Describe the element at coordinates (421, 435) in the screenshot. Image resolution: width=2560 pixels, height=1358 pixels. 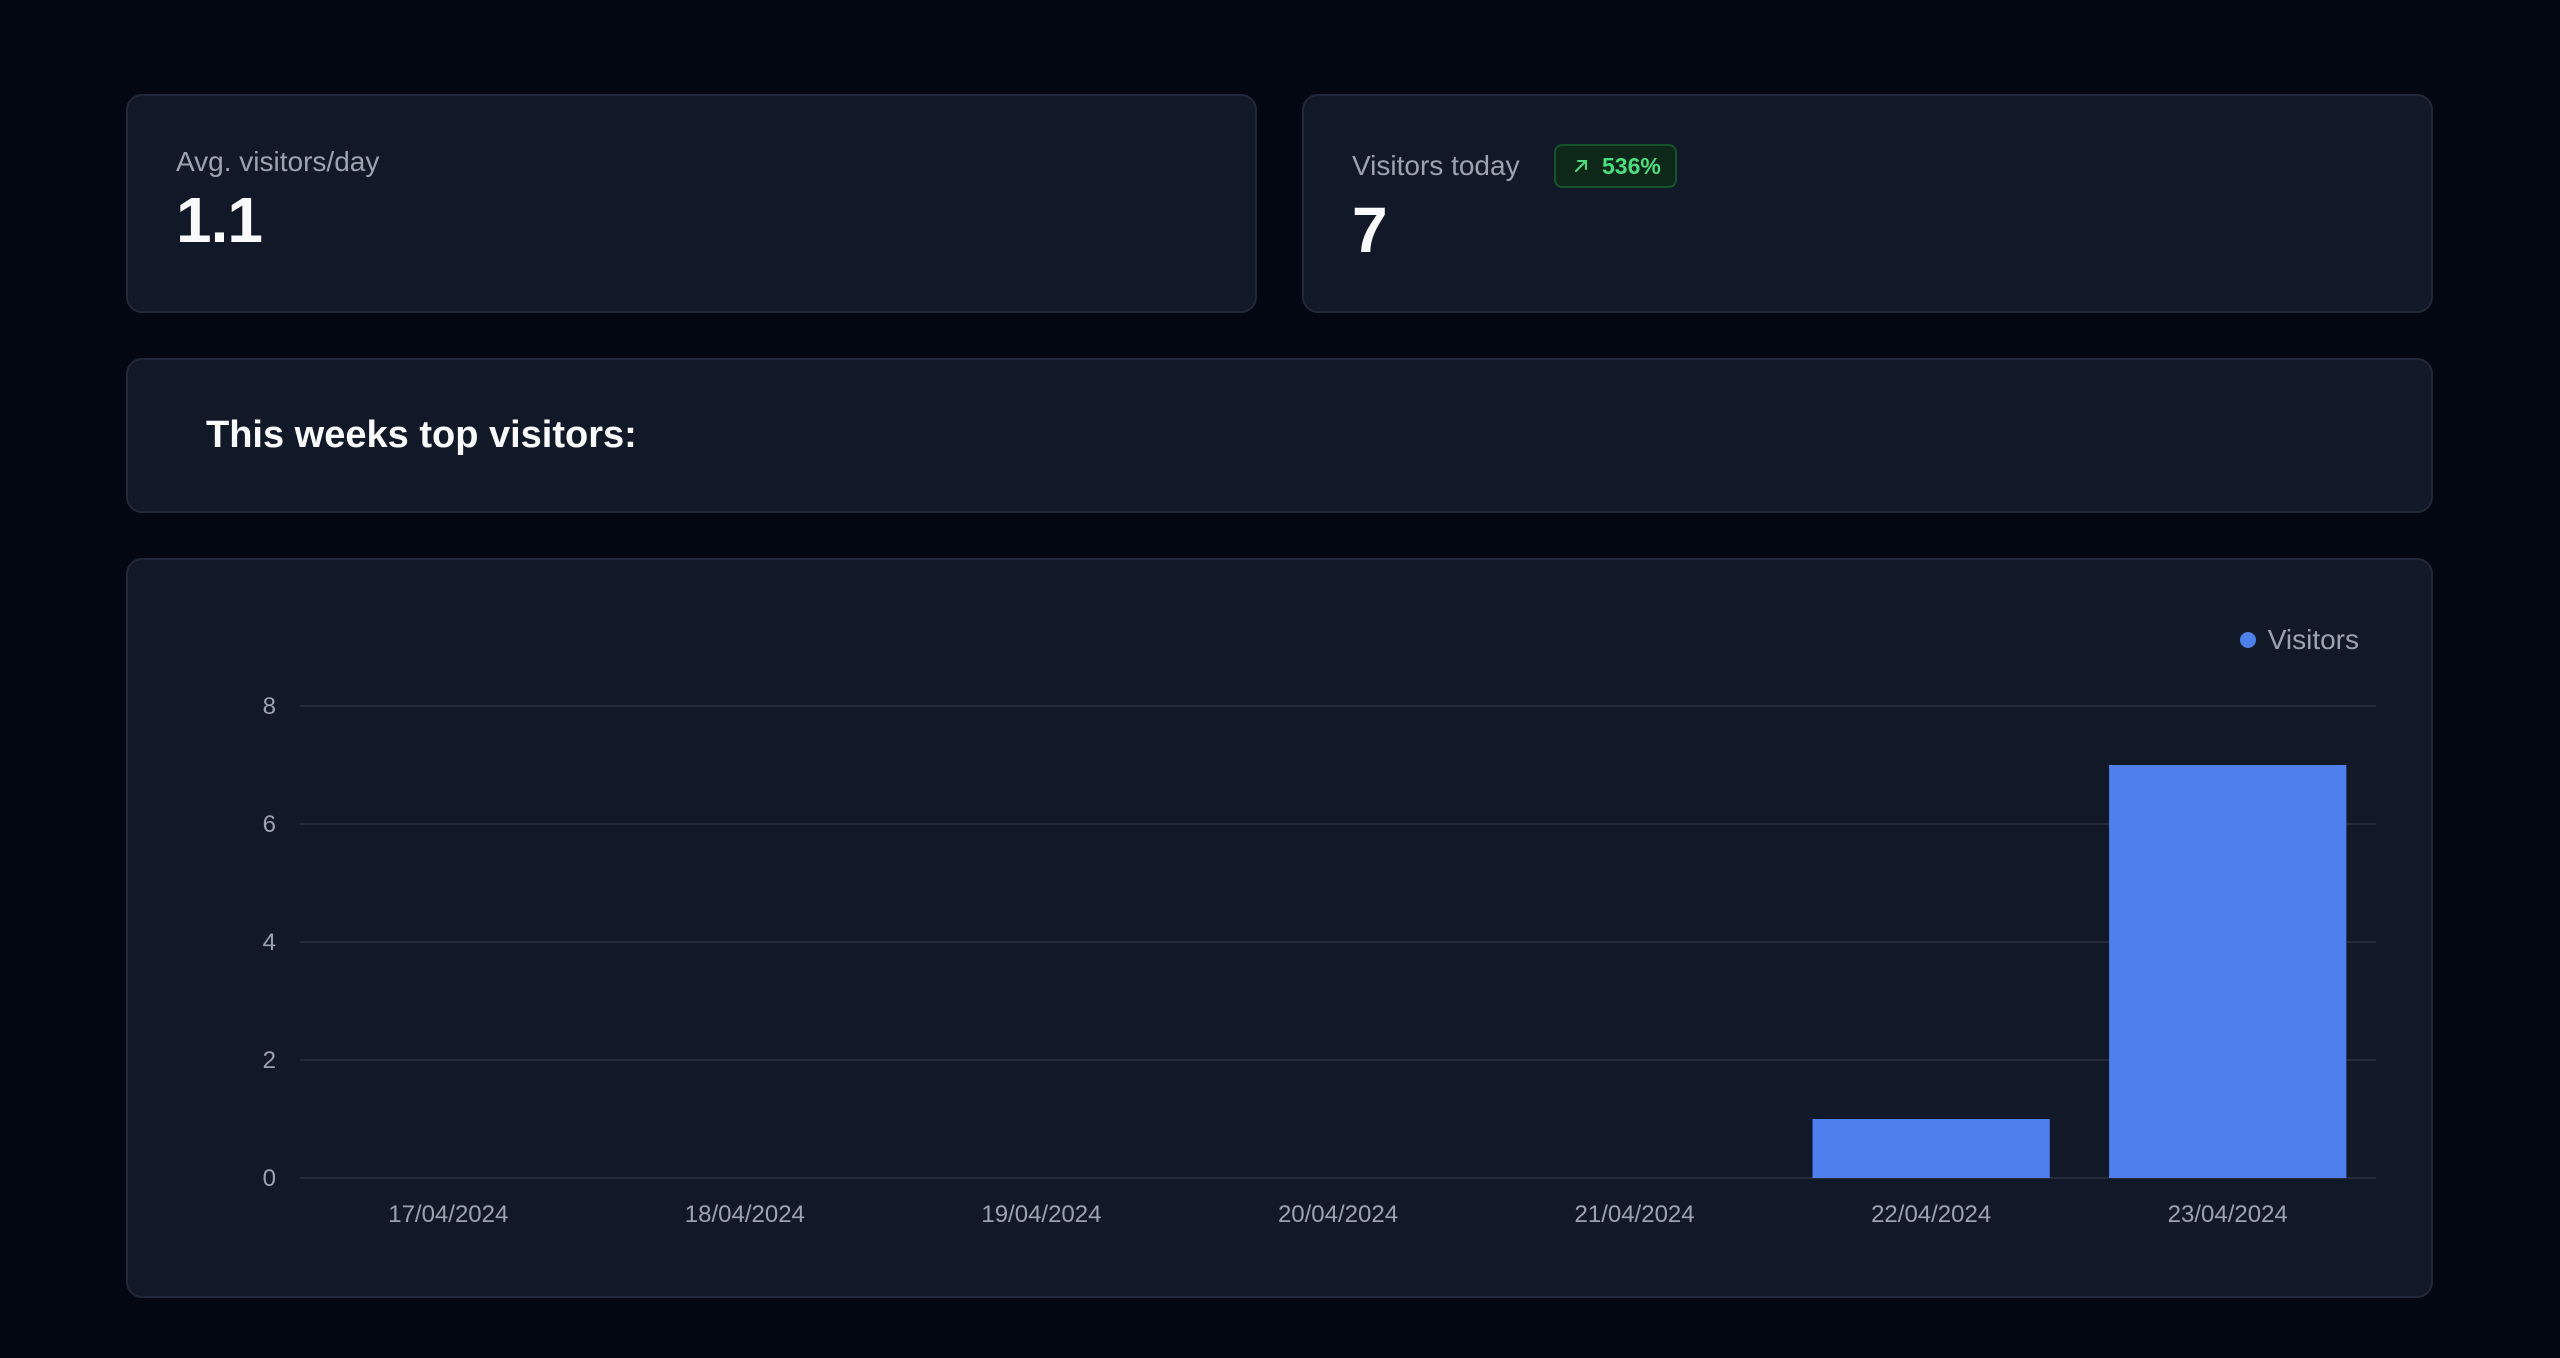
I see `top-visitors-title: This weeks top visitors:` at that location.